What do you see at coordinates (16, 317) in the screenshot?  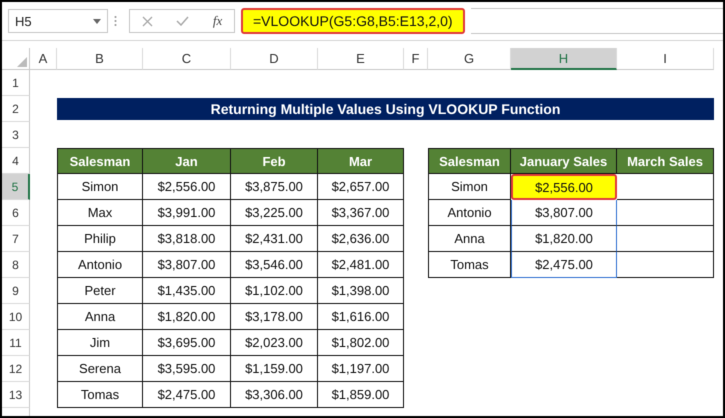 I see `row-header: 10` at bounding box center [16, 317].